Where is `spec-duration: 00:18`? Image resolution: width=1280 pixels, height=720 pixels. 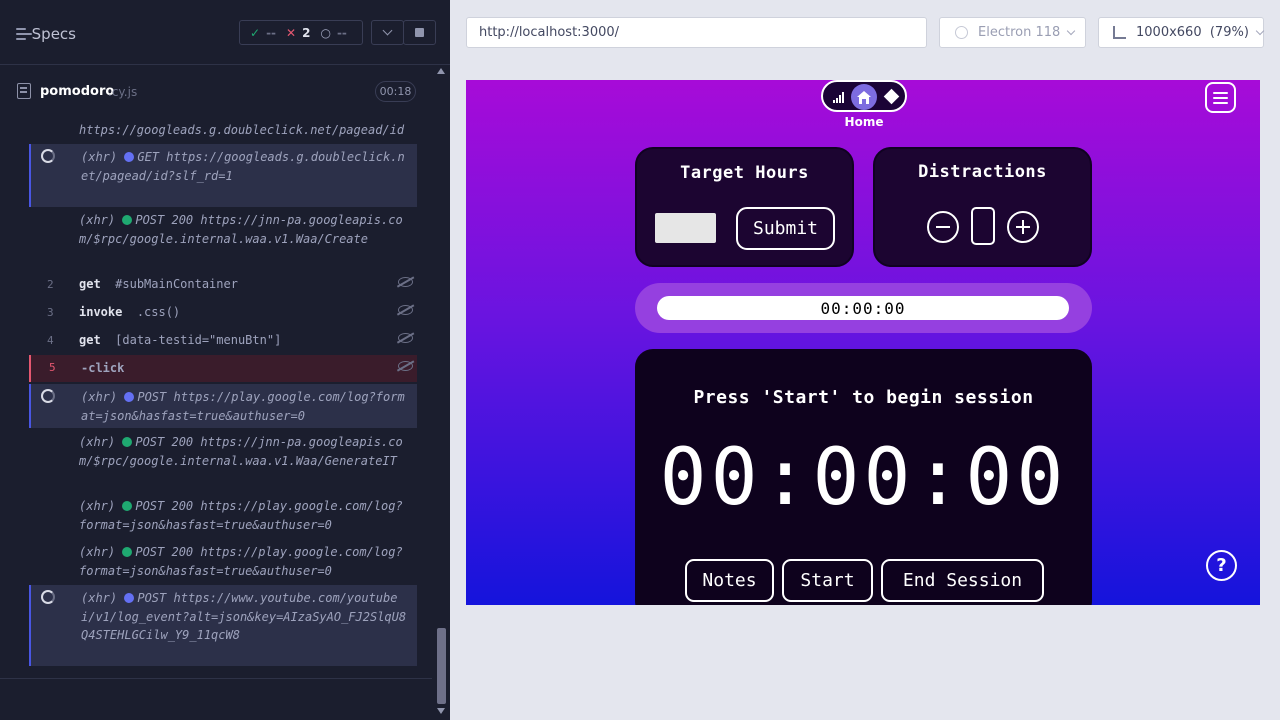
spec-duration: 00:18 is located at coordinates (395, 91).